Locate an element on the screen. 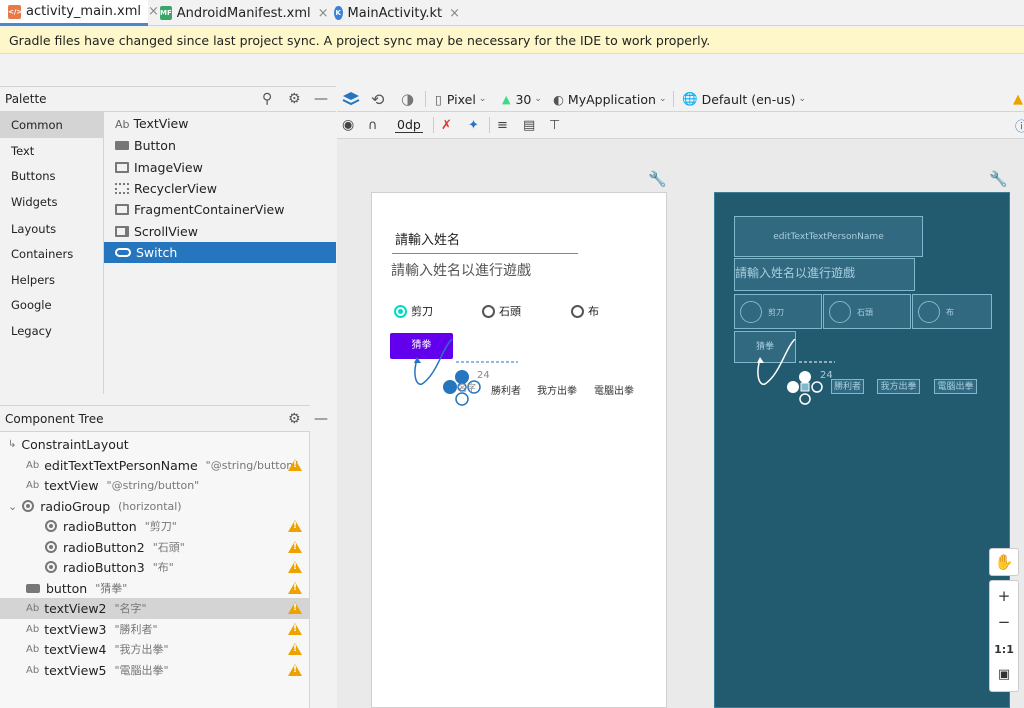 This screenshot has width=1024, height=708. category-common: Common is located at coordinates (52, 125).